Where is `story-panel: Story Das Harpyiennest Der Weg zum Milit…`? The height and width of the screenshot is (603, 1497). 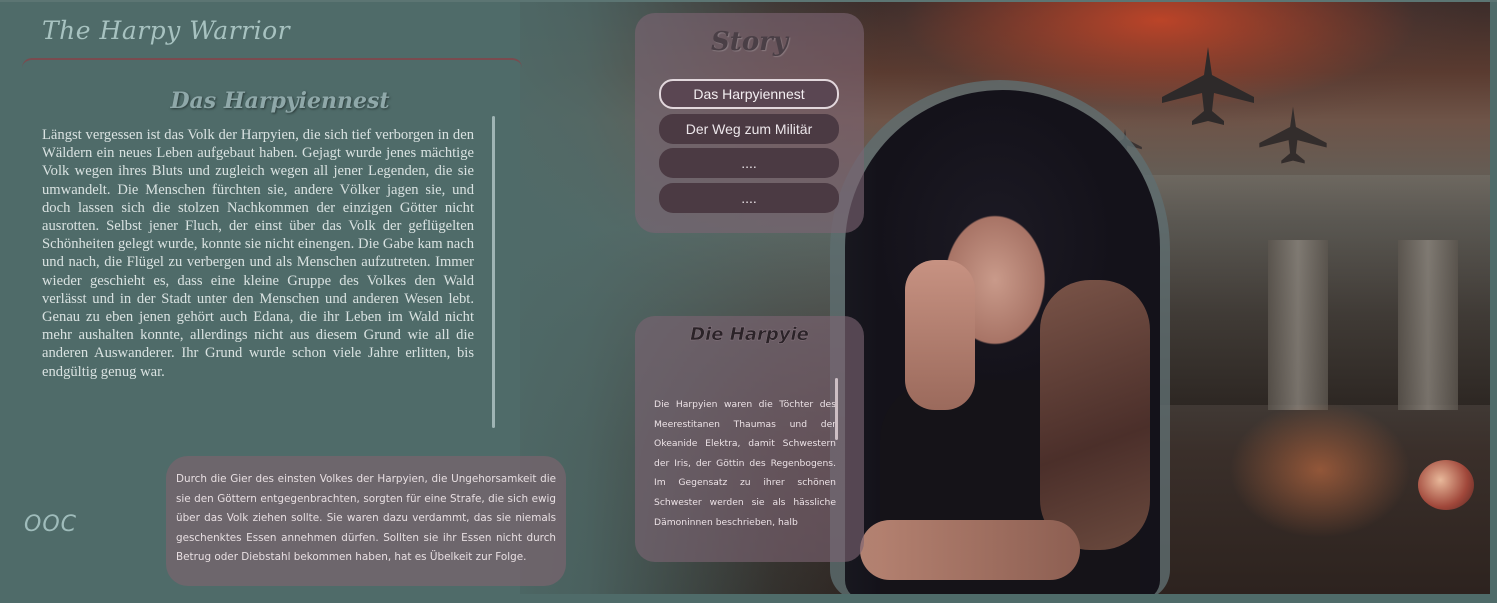
story-panel: Story Das Harpyiennest Der Weg zum Milit… is located at coordinates (749, 123).